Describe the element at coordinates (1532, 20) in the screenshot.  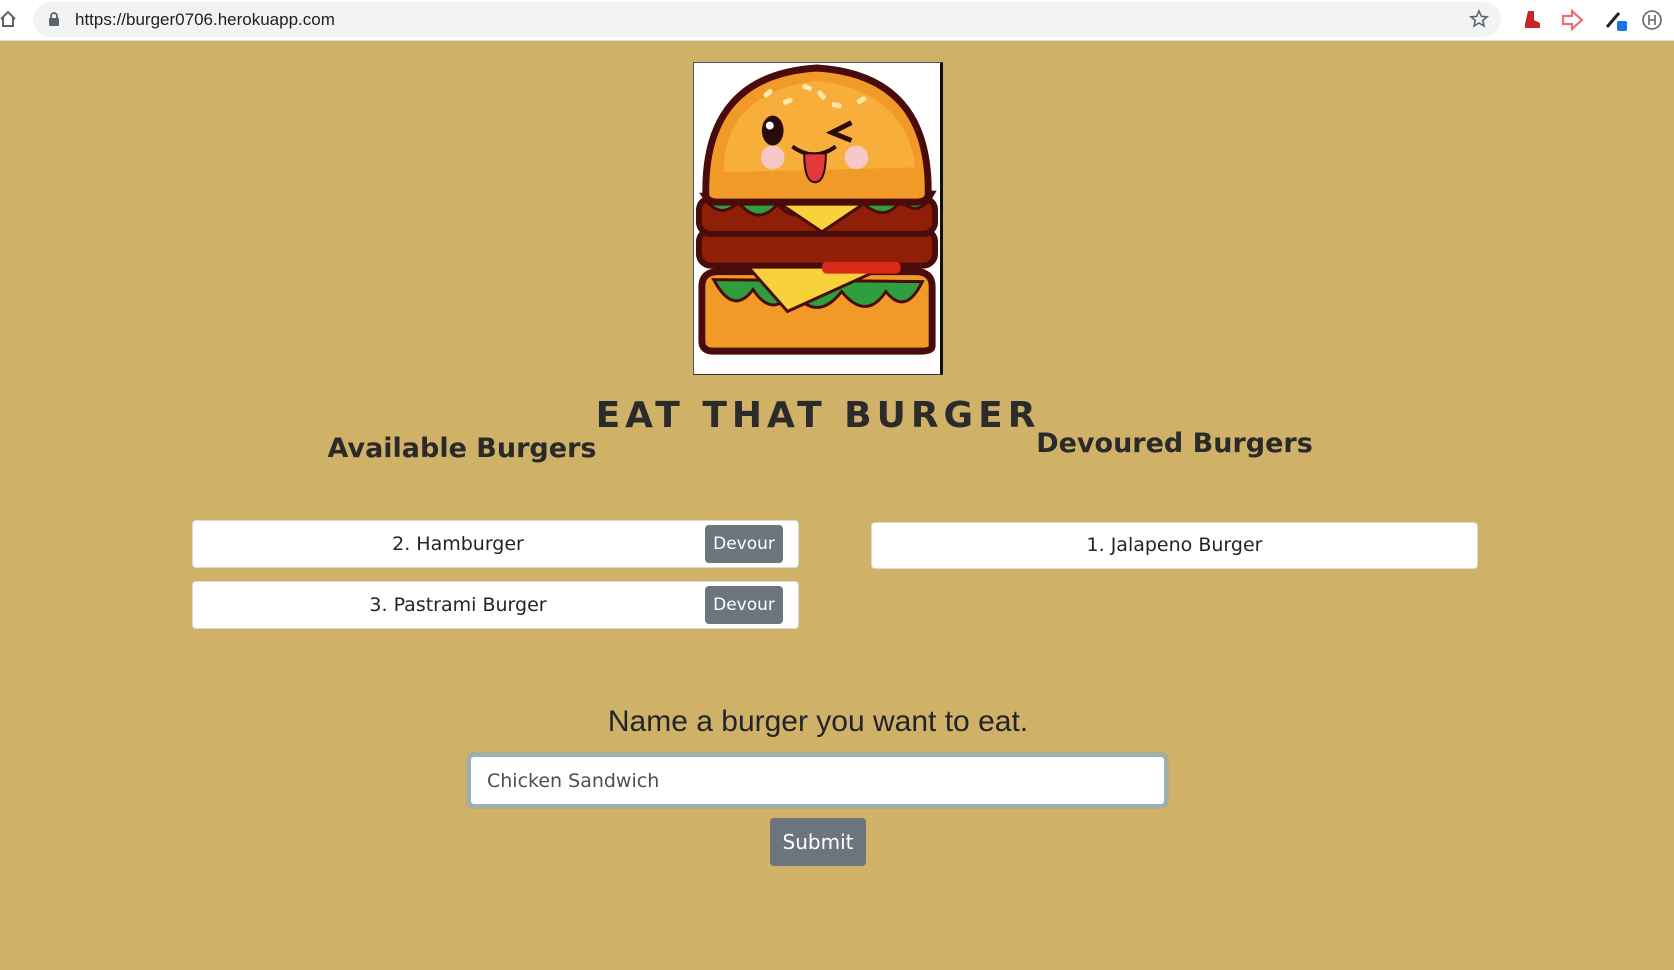
I see `boot-extension-icon` at that location.